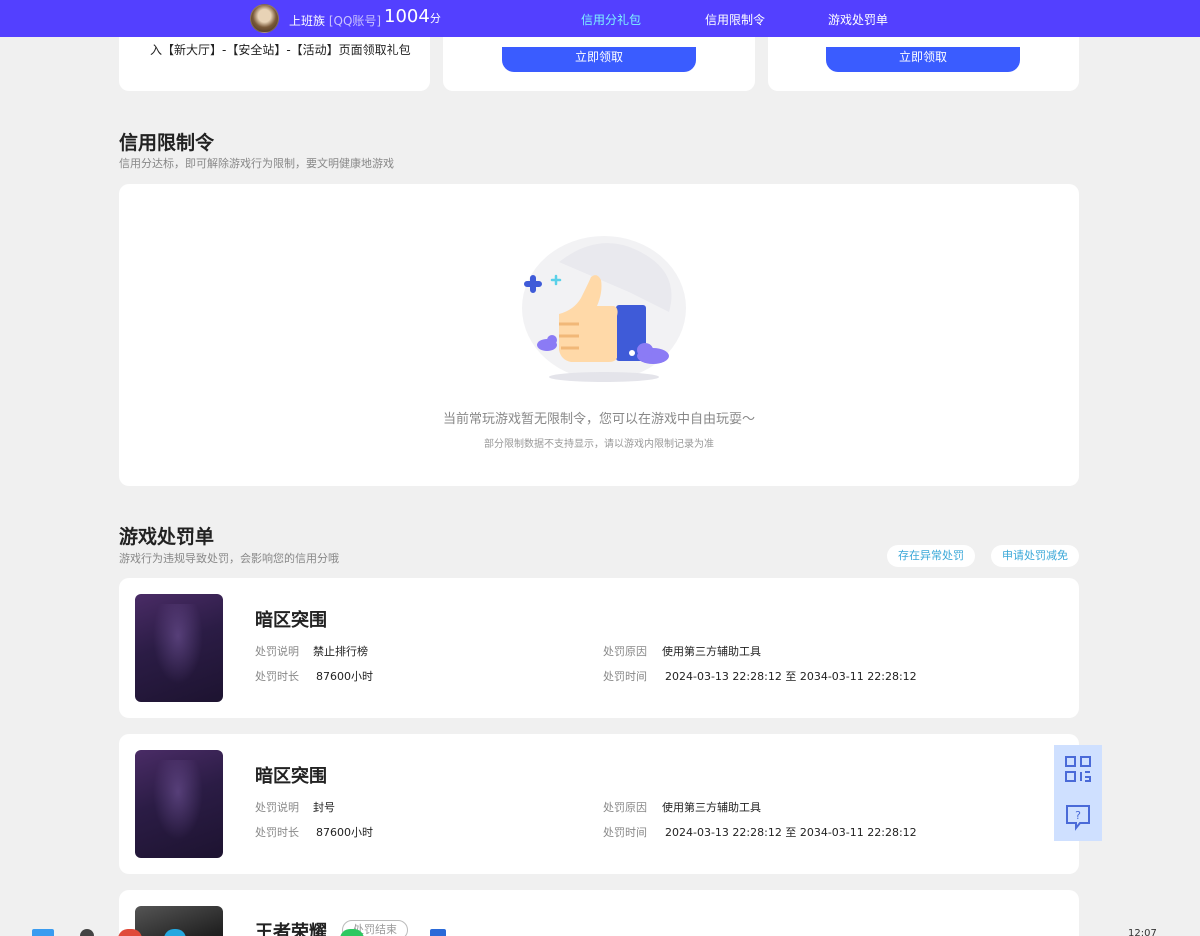 The height and width of the screenshot is (936, 1200). I want to click on game-name: 王者荣耀, so click(291, 929).